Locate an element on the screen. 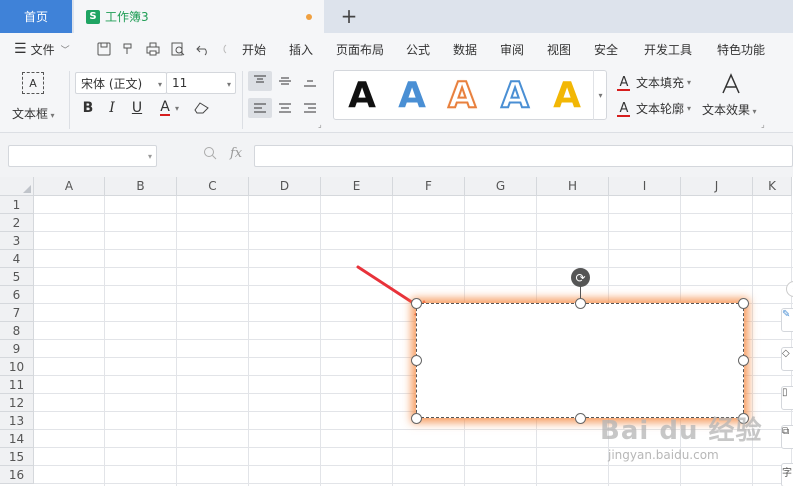 The width and height of the screenshot is (793, 486). name-box: ▾ is located at coordinates (82, 156).